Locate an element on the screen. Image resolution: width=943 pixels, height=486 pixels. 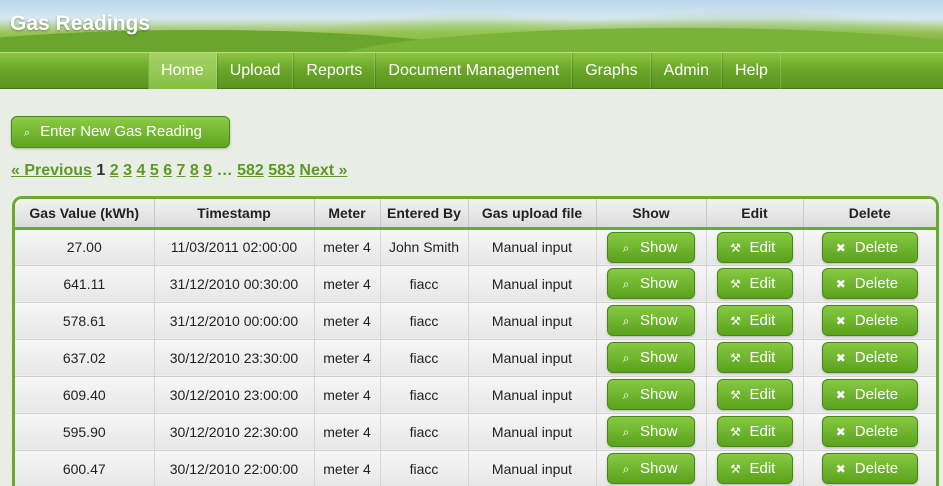
pagination-page: 7 is located at coordinates (181, 170).